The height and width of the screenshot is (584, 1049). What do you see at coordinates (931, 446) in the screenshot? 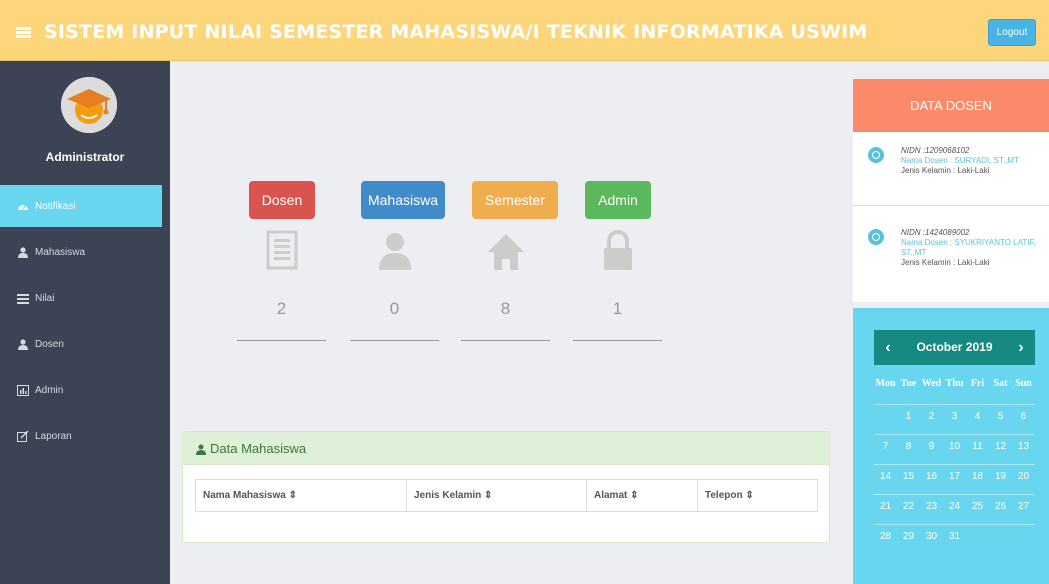
I see `calendar-day: 9` at bounding box center [931, 446].